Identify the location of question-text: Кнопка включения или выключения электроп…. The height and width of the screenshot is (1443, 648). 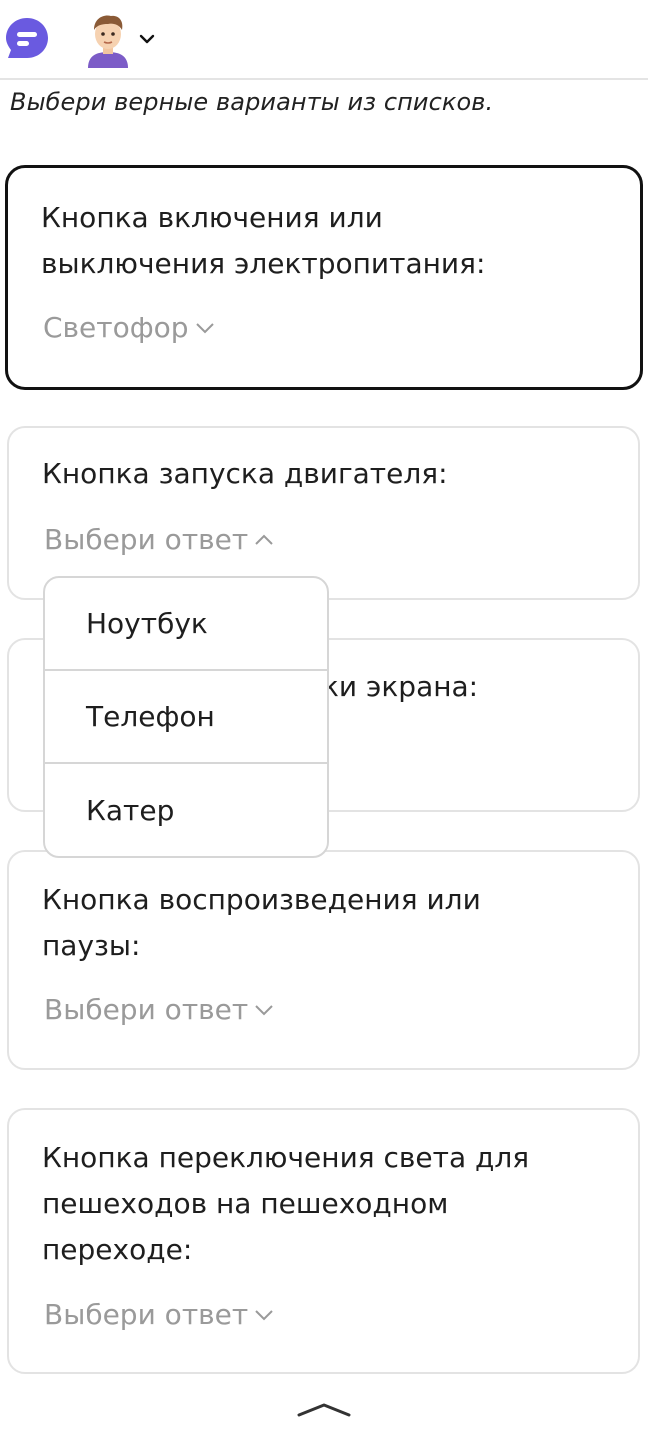
(263, 240).